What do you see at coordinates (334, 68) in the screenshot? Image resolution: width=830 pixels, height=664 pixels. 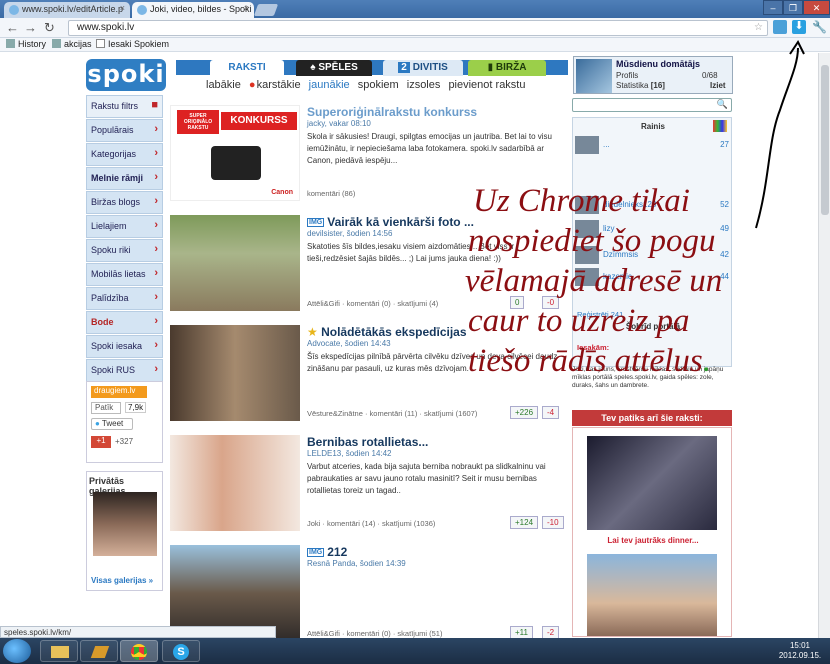 I see `tab-speles: ♠ SPĒLES` at bounding box center [334, 68].